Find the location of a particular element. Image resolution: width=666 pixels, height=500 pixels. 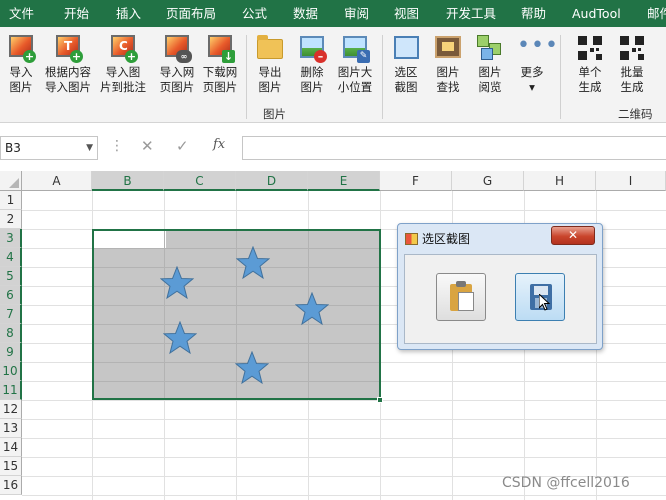

selection-screenshot-dialog: 选区截图 ✕ is located at coordinates (500, 286).